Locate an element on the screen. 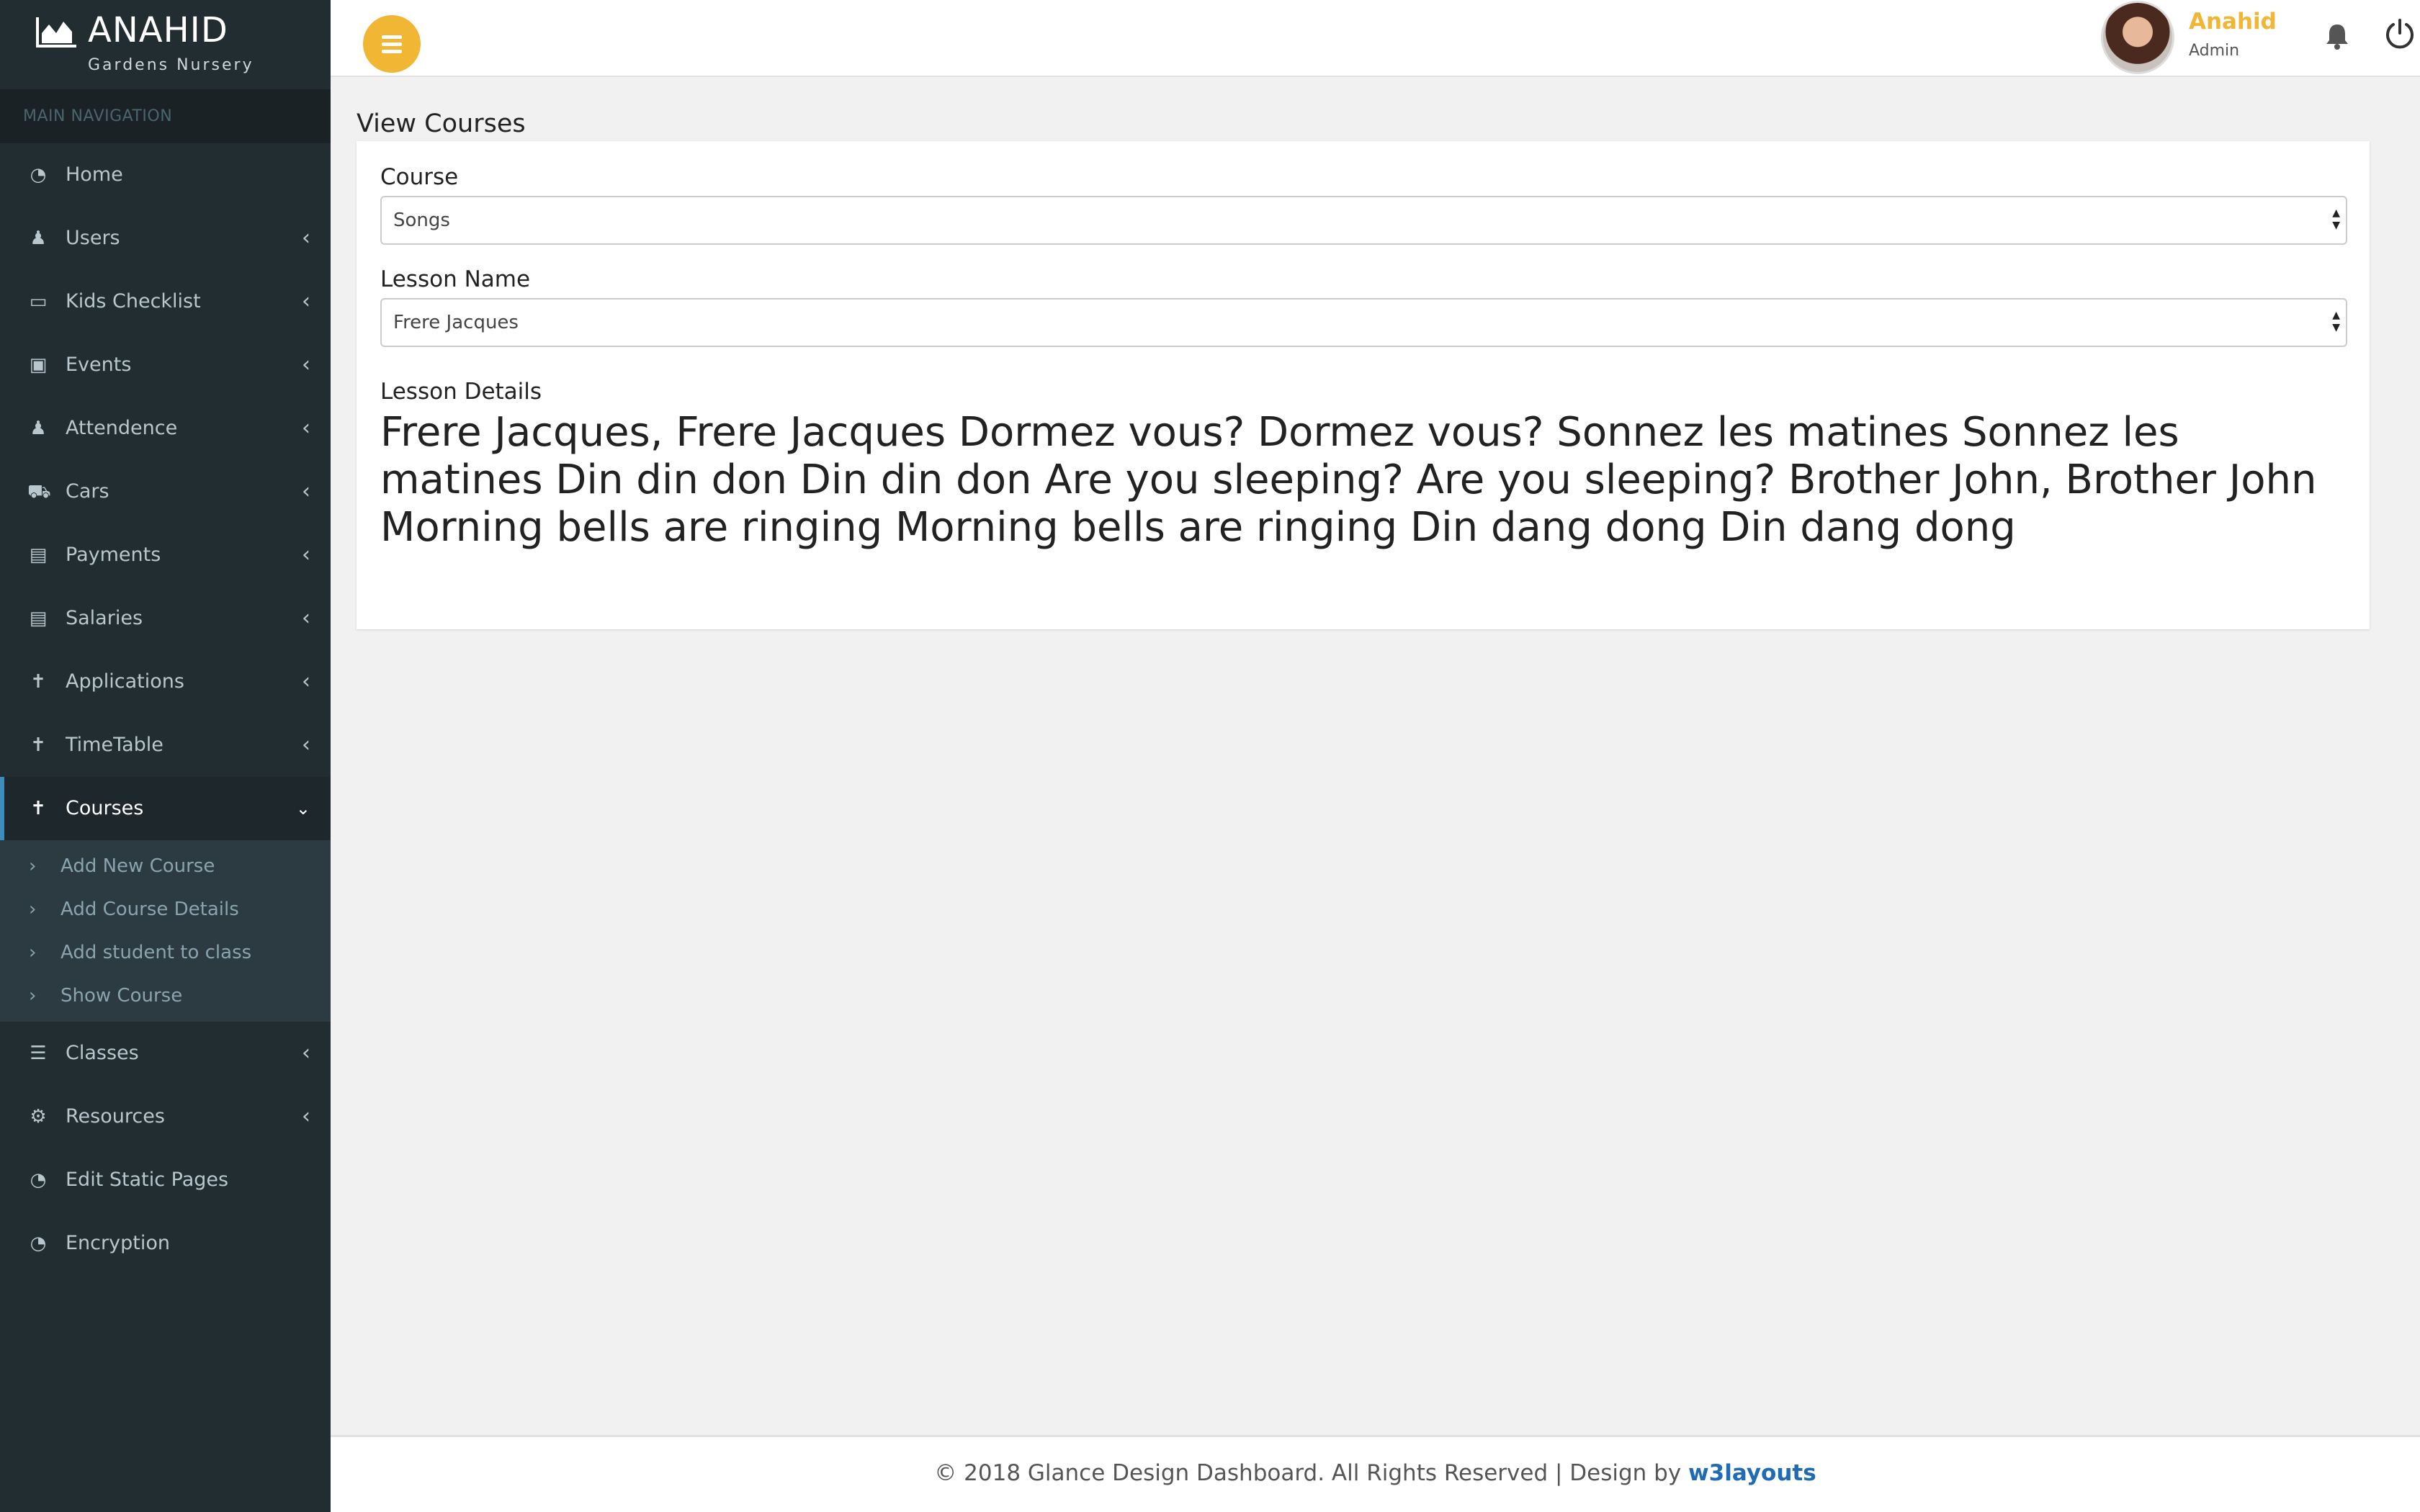 This screenshot has height=1512, width=2420. submenu-item-add-new-course: › Add New Course is located at coordinates (165, 866).